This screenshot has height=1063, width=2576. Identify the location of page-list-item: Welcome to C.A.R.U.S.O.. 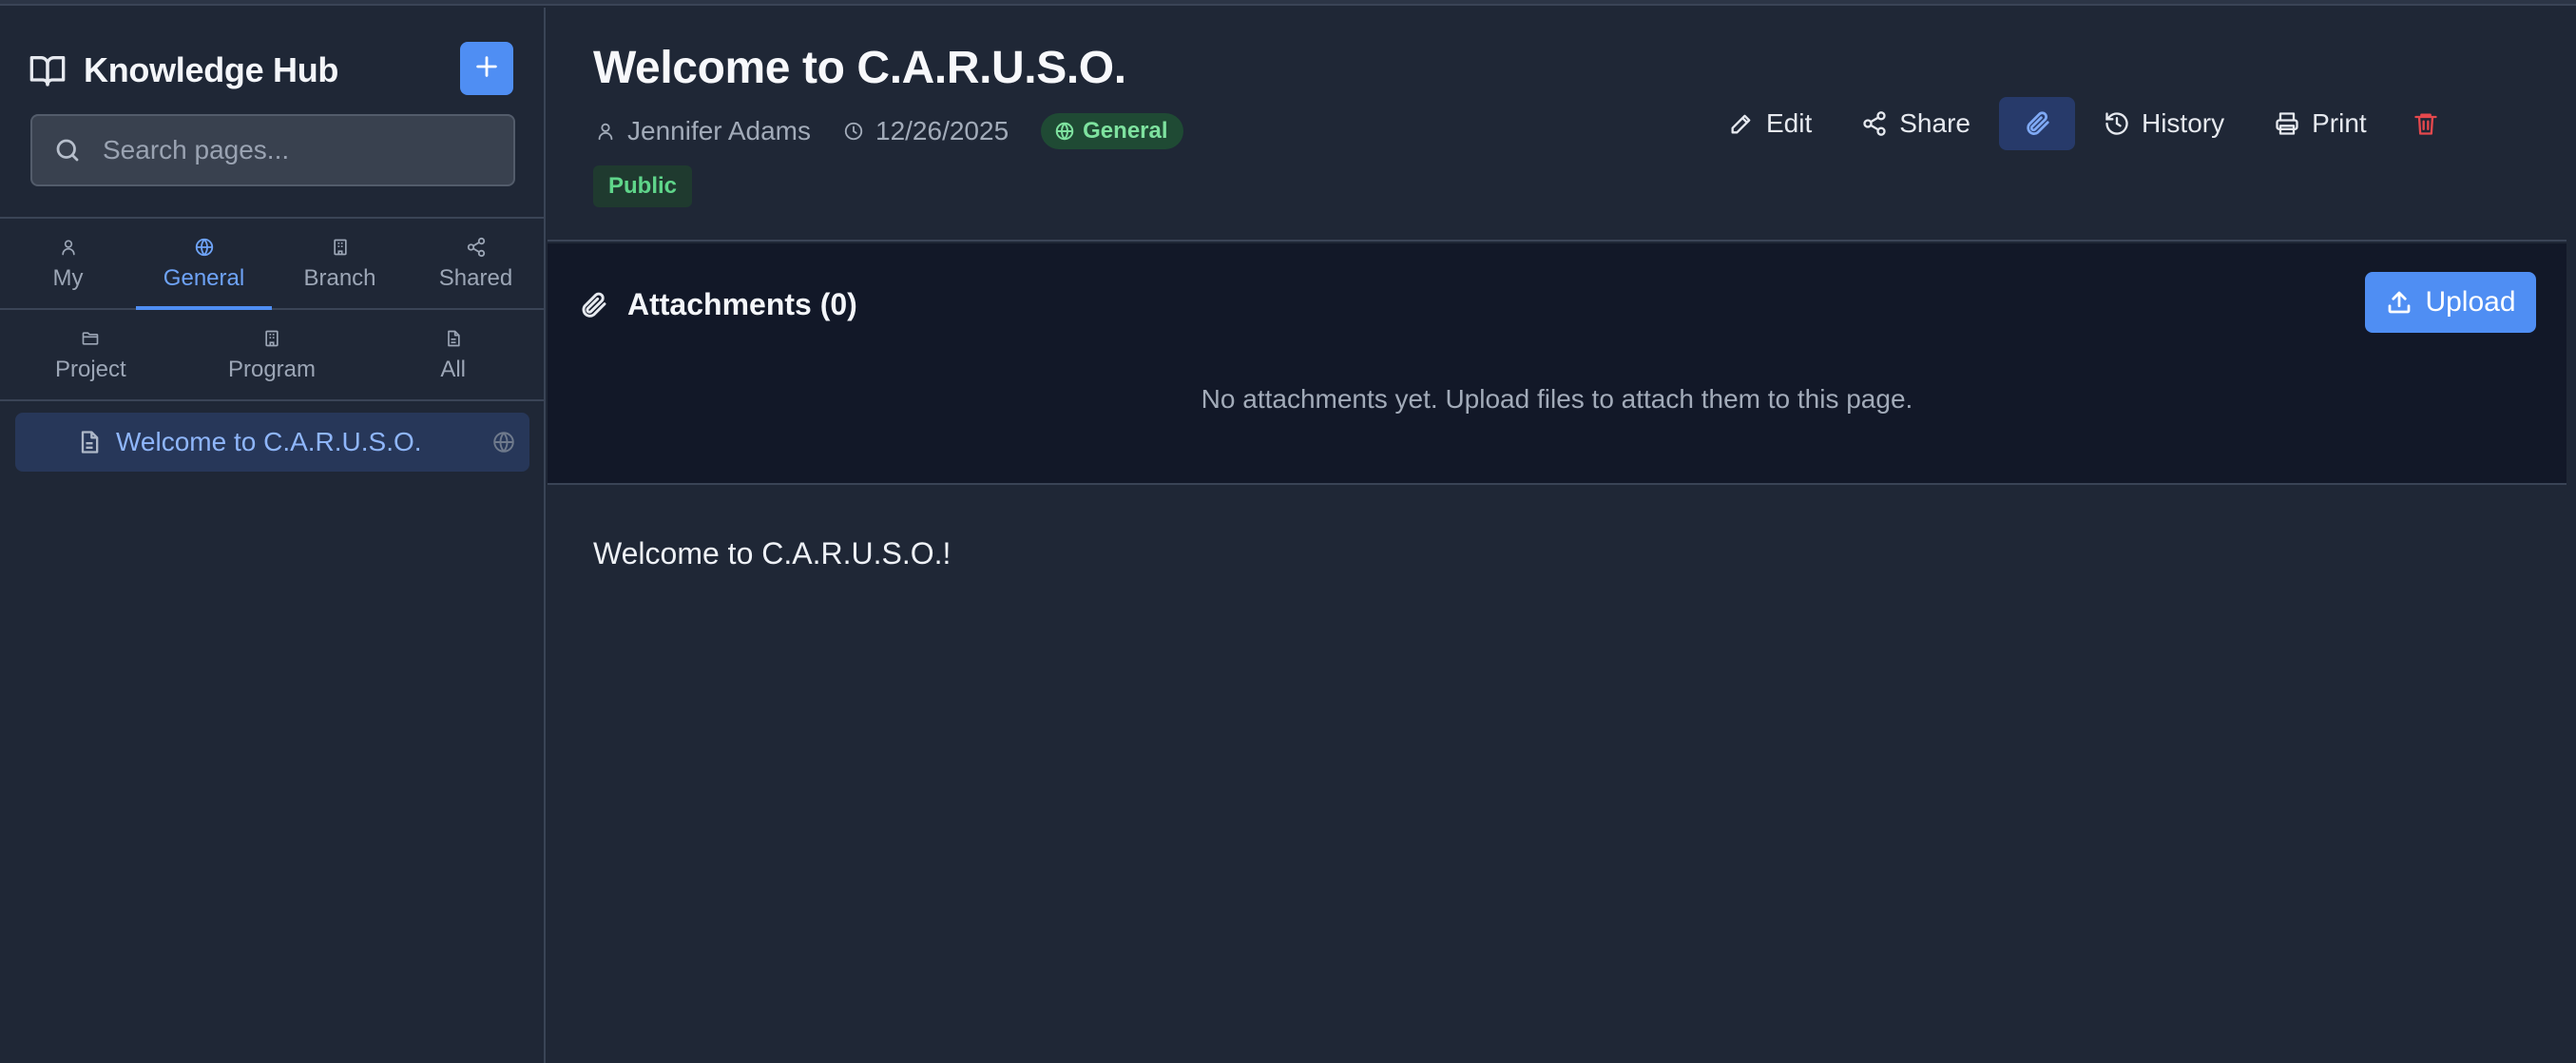
(272, 442).